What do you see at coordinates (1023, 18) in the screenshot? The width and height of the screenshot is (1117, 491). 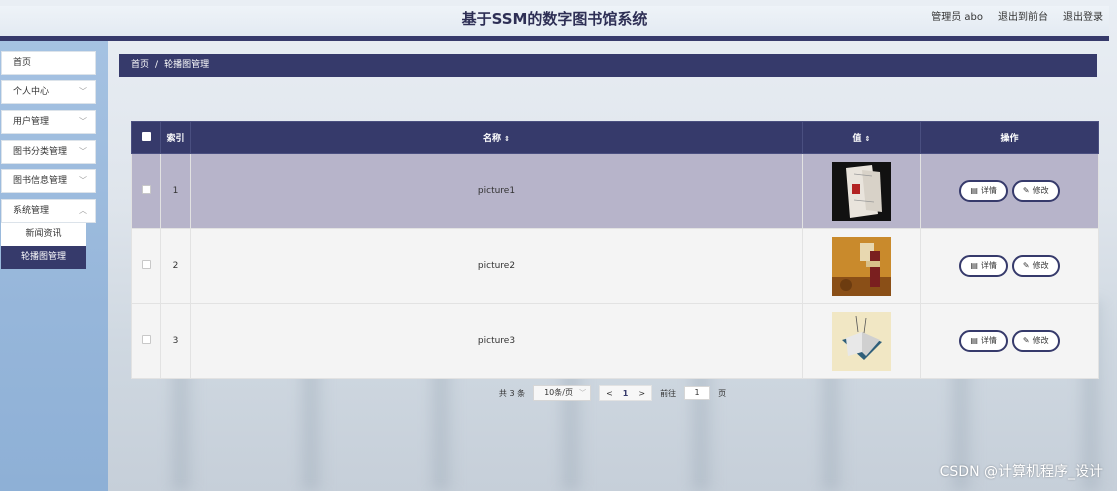 I see `front-link: 退出到前台` at bounding box center [1023, 18].